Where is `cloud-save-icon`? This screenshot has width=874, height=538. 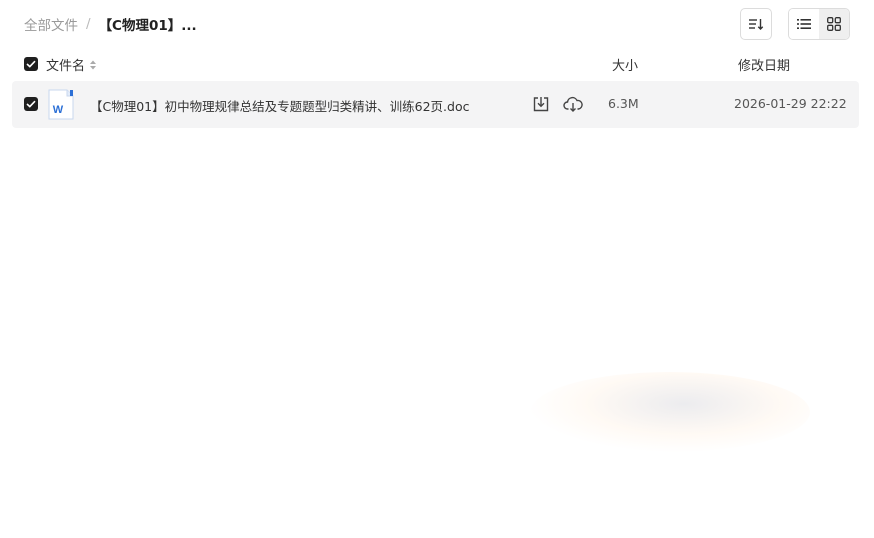
cloud-save-icon is located at coordinates (573, 104).